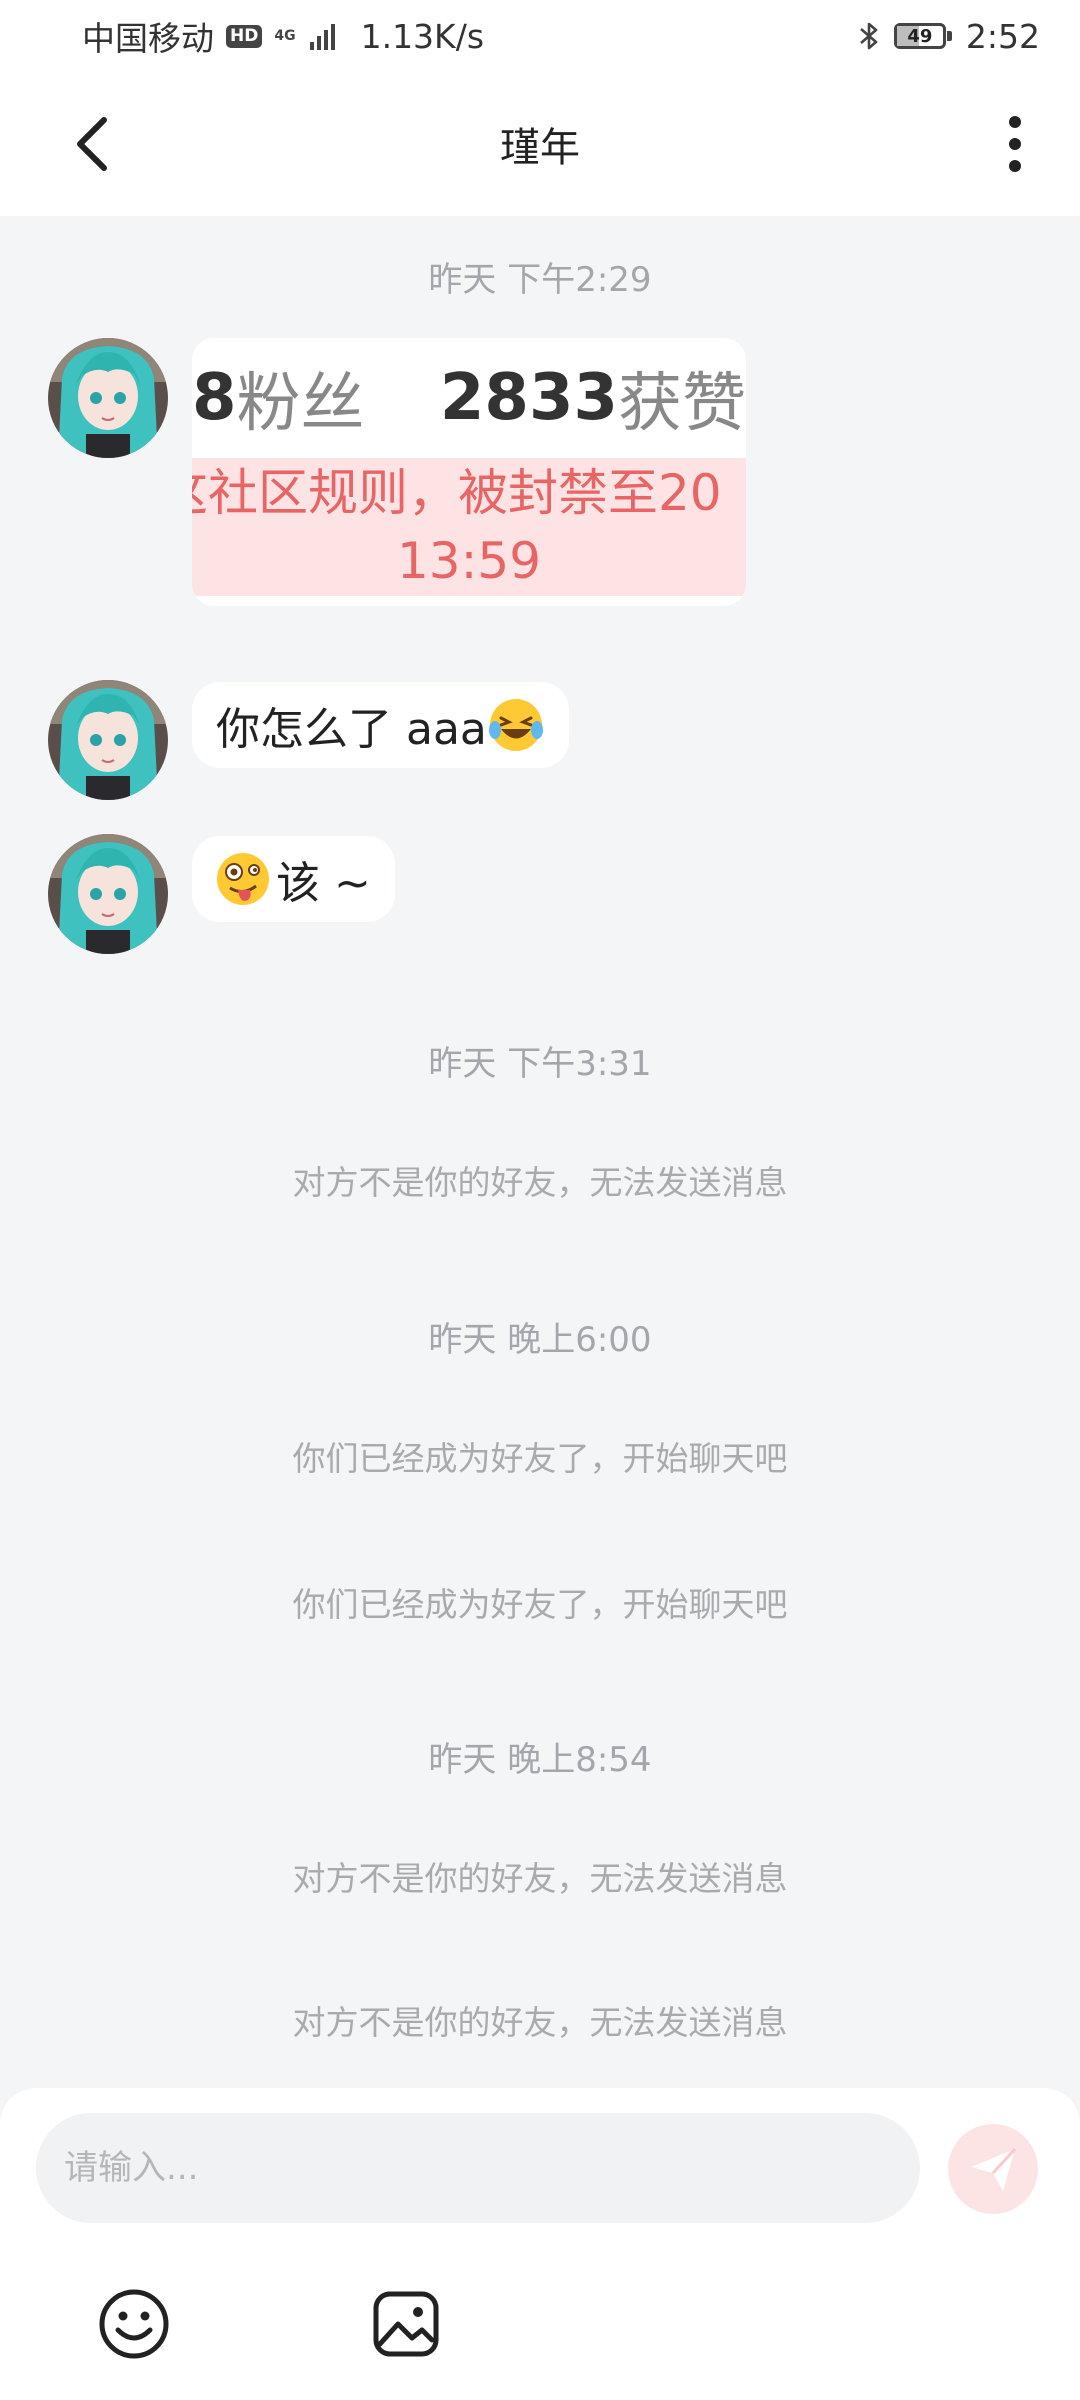  What do you see at coordinates (869, 36) in the screenshot?
I see `bluetooth-icon` at bounding box center [869, 36].